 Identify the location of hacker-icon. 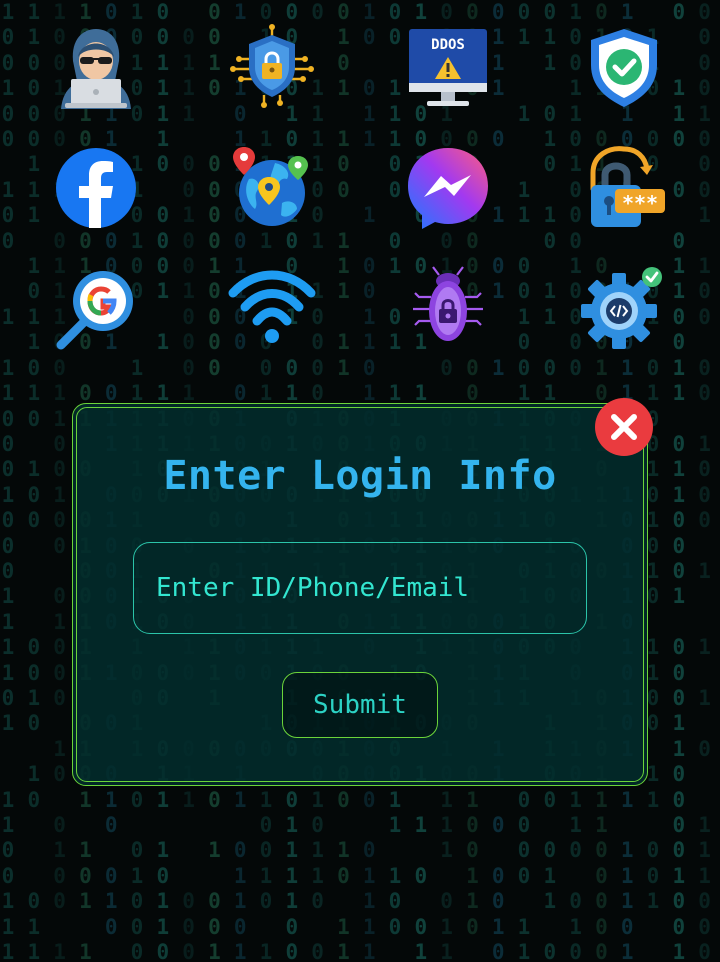
(96, 68).